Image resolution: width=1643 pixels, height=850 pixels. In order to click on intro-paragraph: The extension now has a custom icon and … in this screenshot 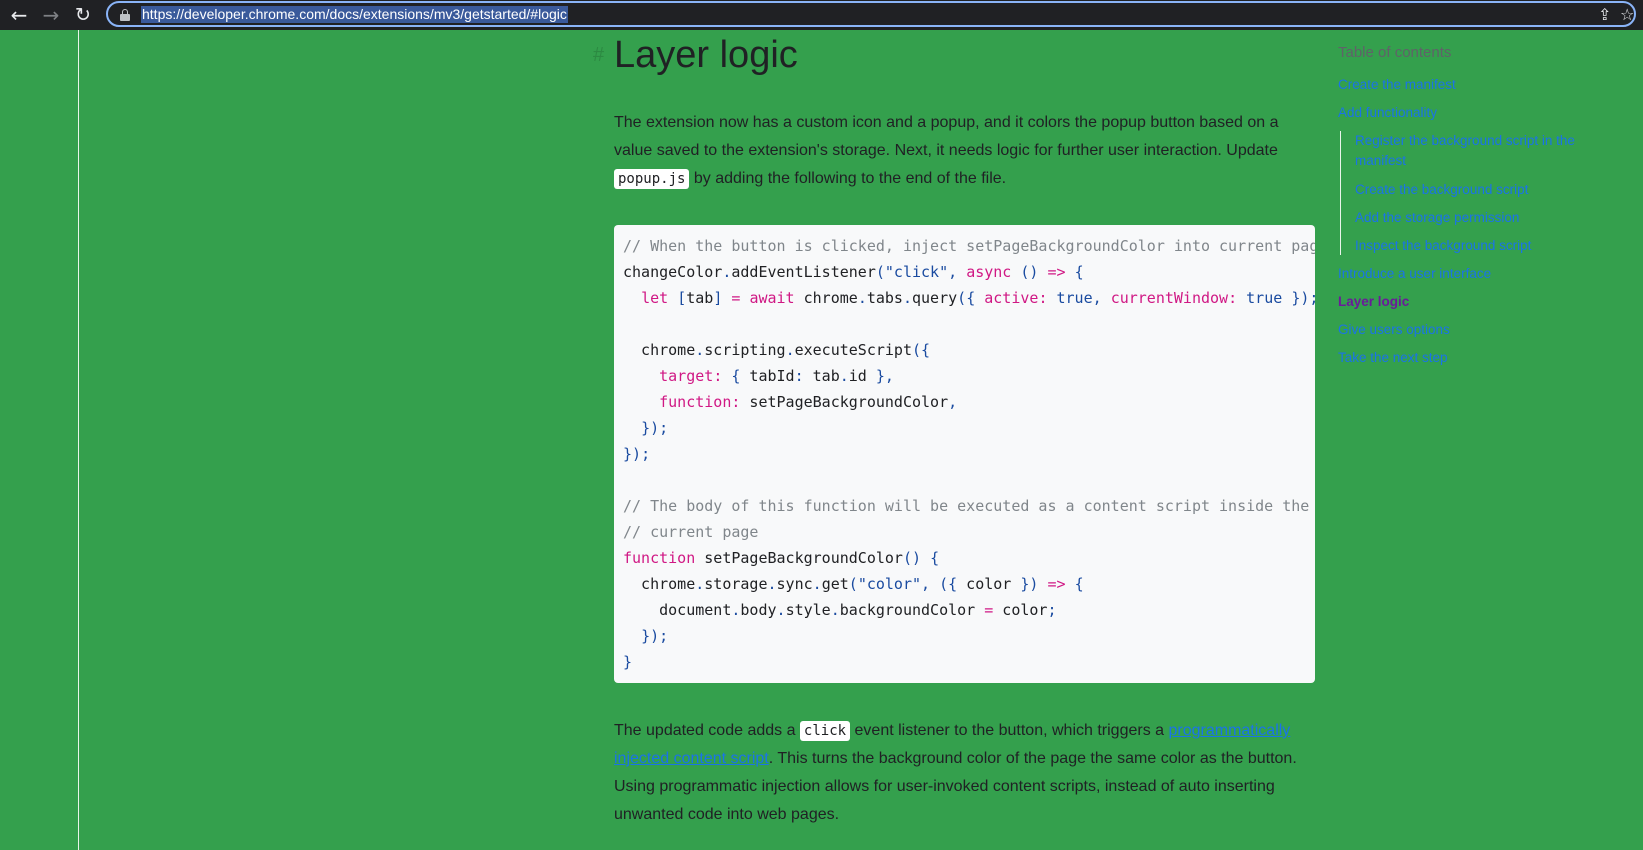, I will do `click(964, 151)`.